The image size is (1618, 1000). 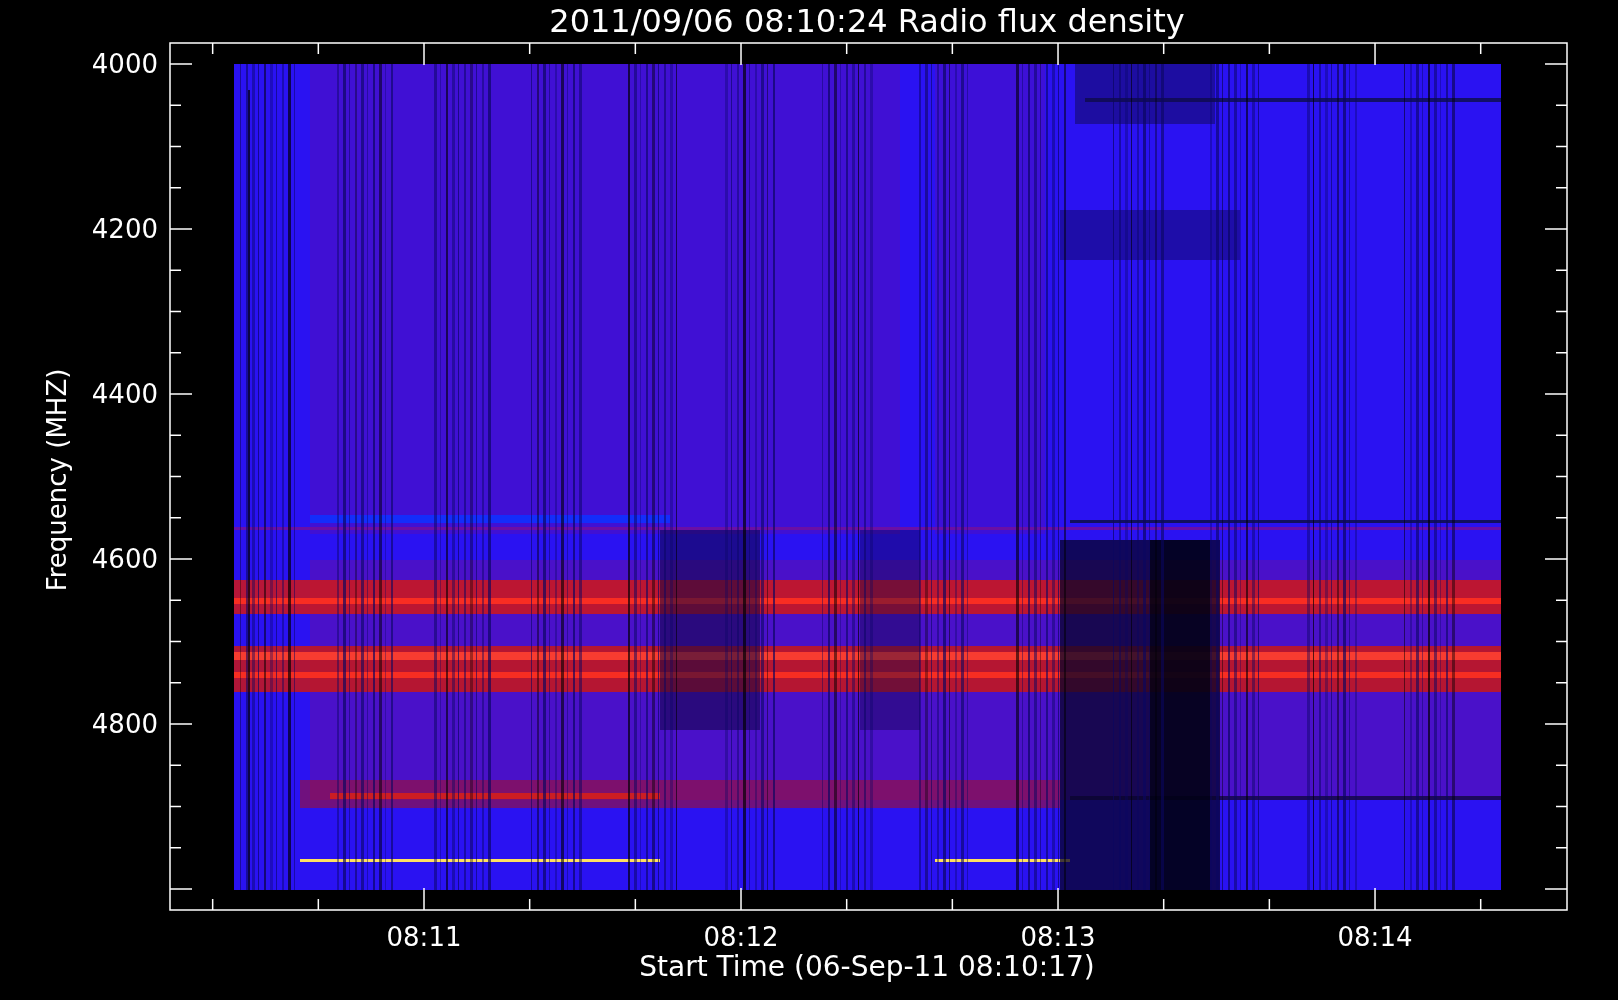 I want to click on y-tick-label: 4200, so click(x=124, y=229).